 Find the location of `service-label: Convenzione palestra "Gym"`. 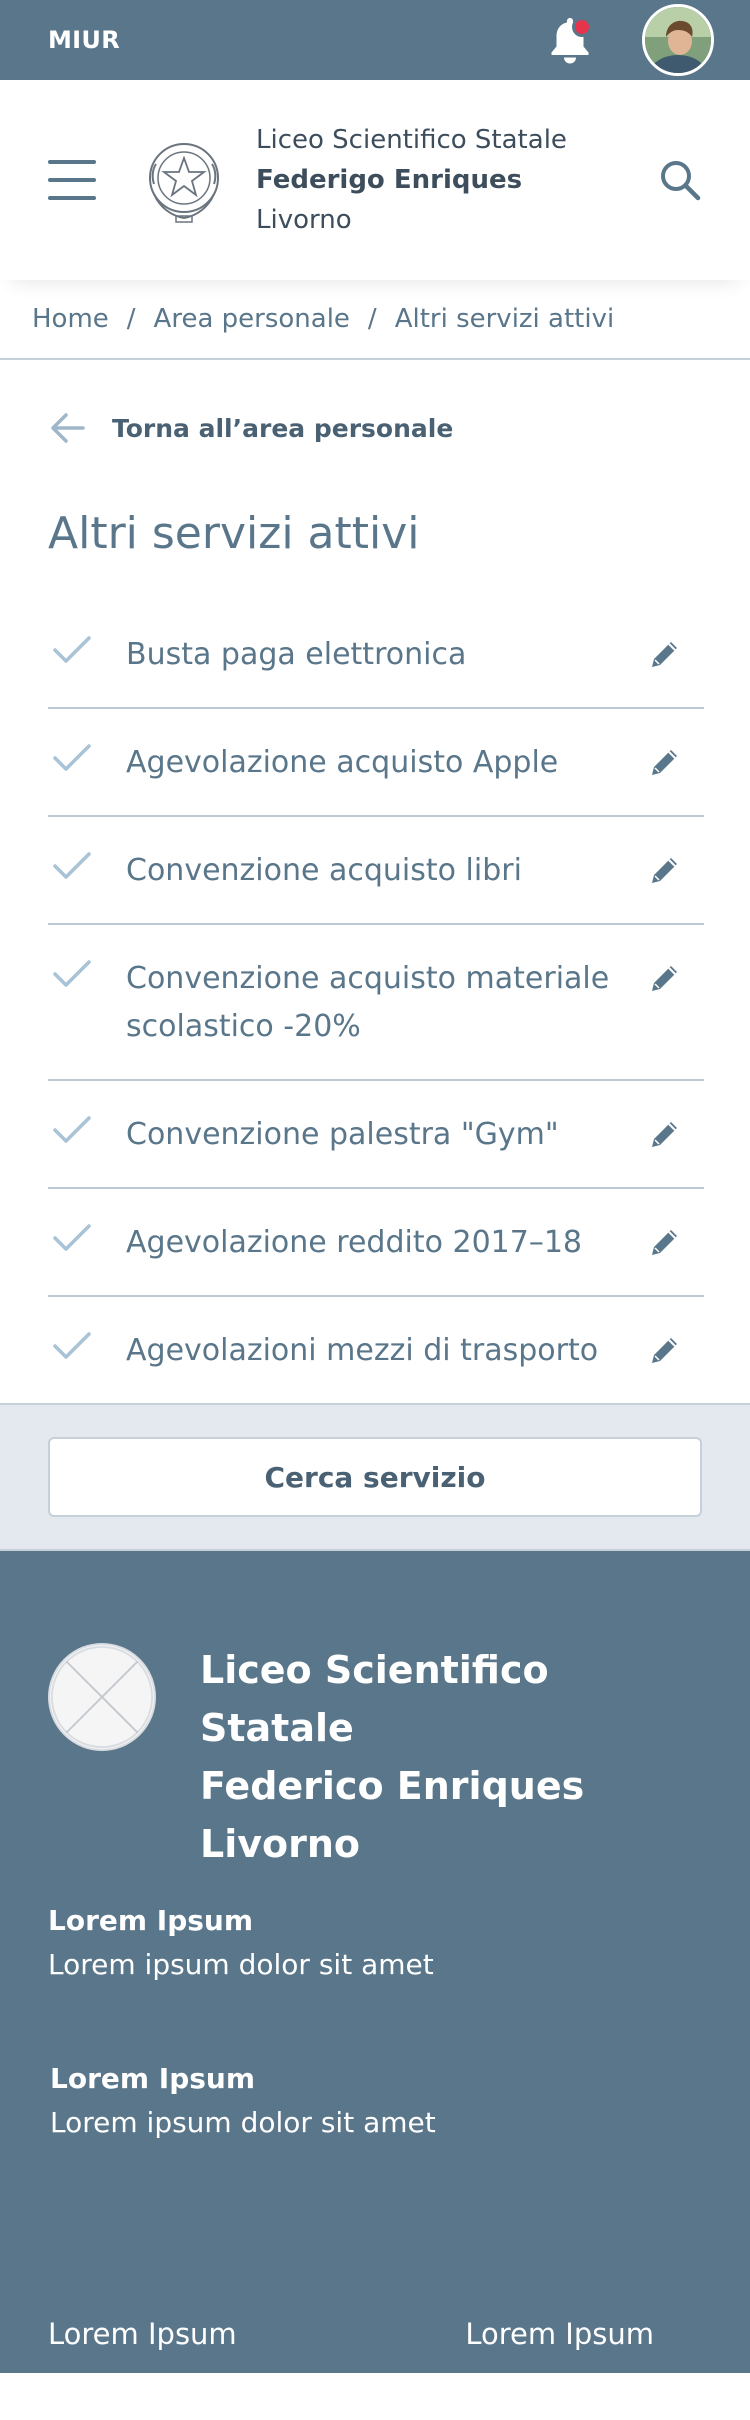

service-label: Convenzione palestra "Gym" is located at coordinates (342, 1134).